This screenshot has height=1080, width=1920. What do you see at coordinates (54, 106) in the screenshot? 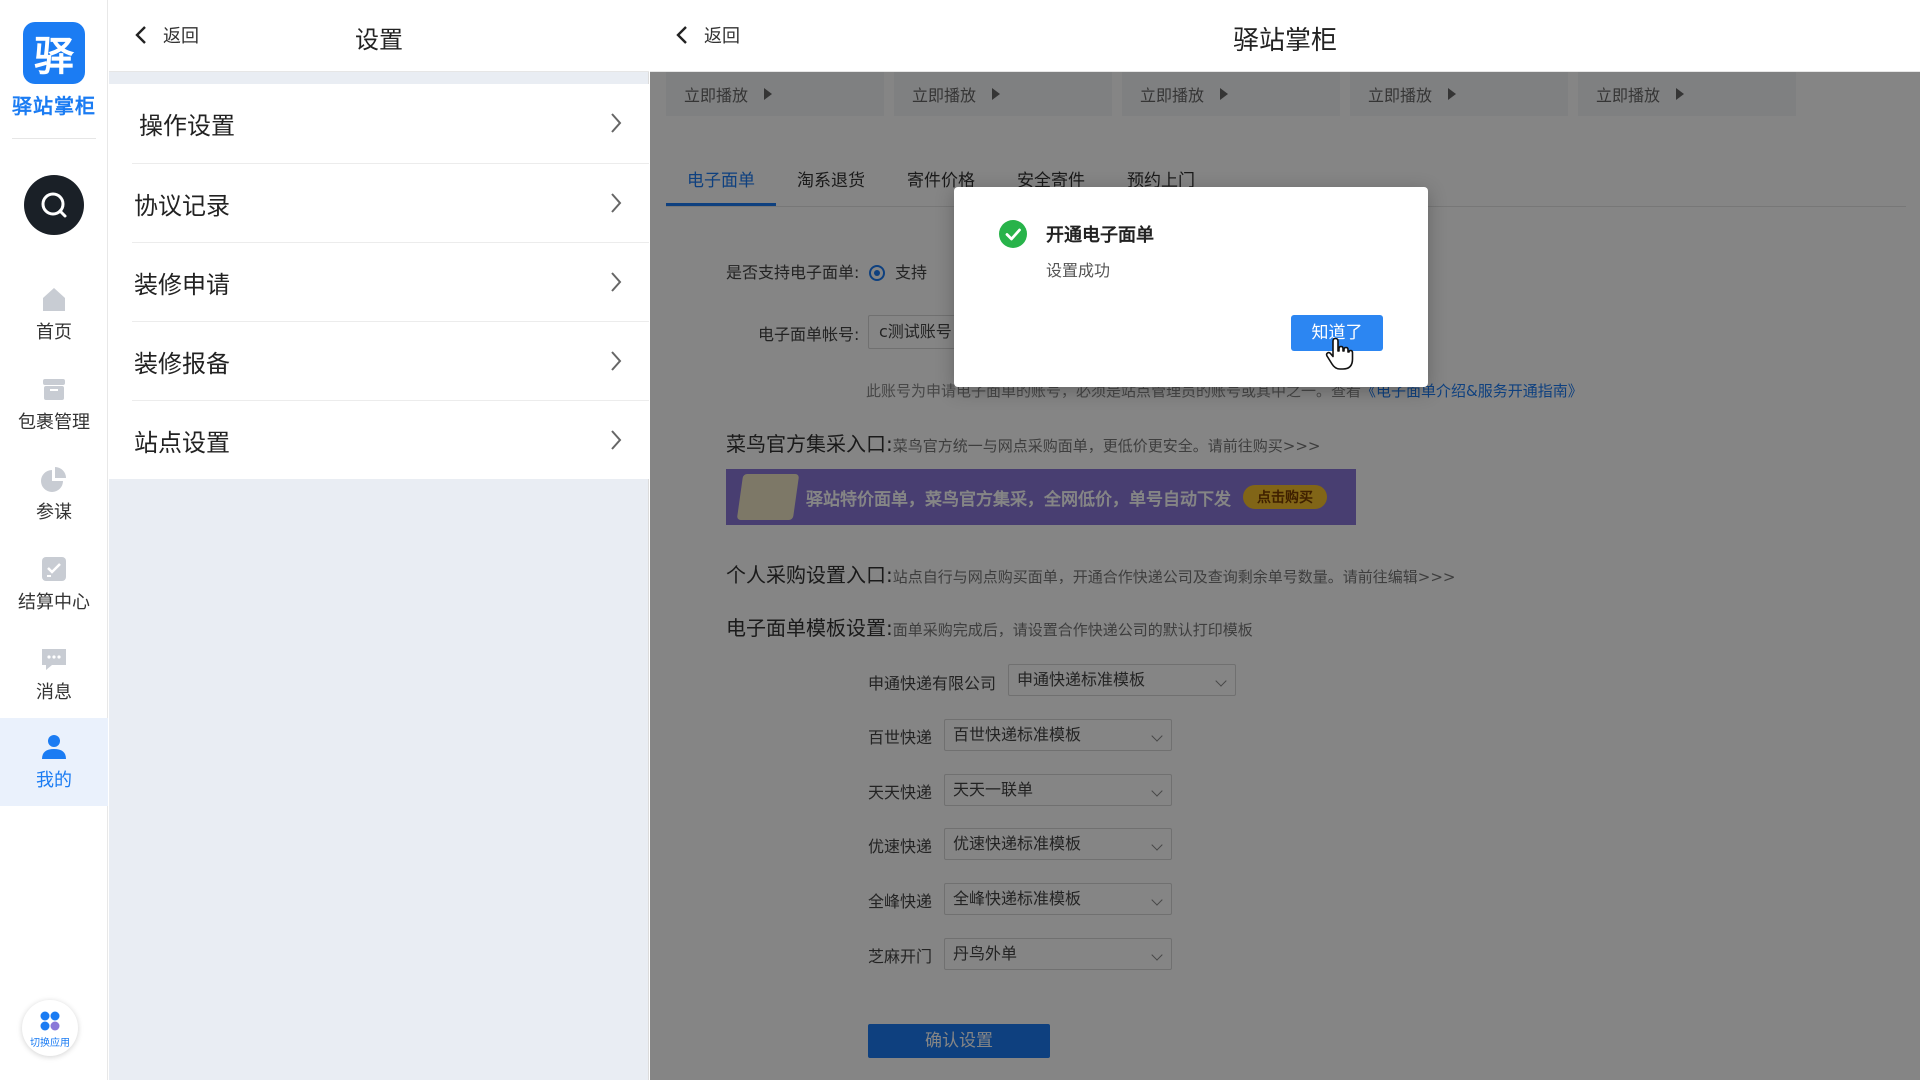
I see `logo-text: 驿站掌柜` at bounding box center [54, 106].